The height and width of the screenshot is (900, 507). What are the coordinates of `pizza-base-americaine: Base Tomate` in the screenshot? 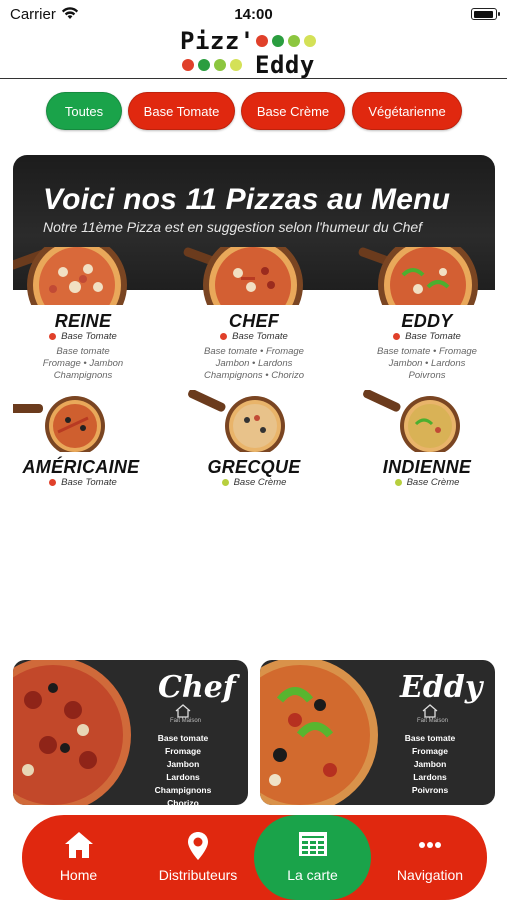 It's located at (85, 482).